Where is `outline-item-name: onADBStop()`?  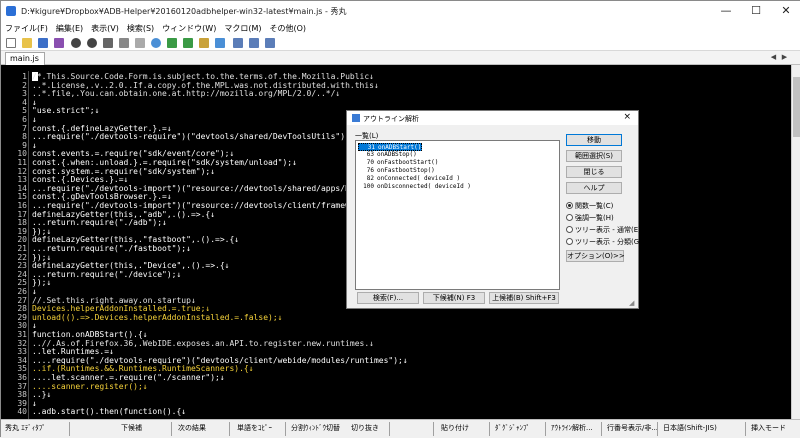 outline-item-name: onADBStop() is located at coordinates (397, 154).